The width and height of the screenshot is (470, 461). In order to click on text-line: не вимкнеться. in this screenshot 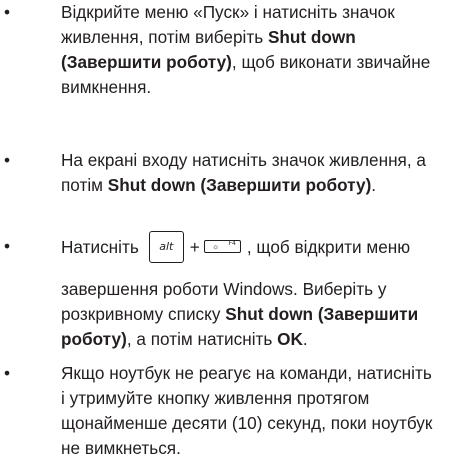, I will do `click(263, 448)`.